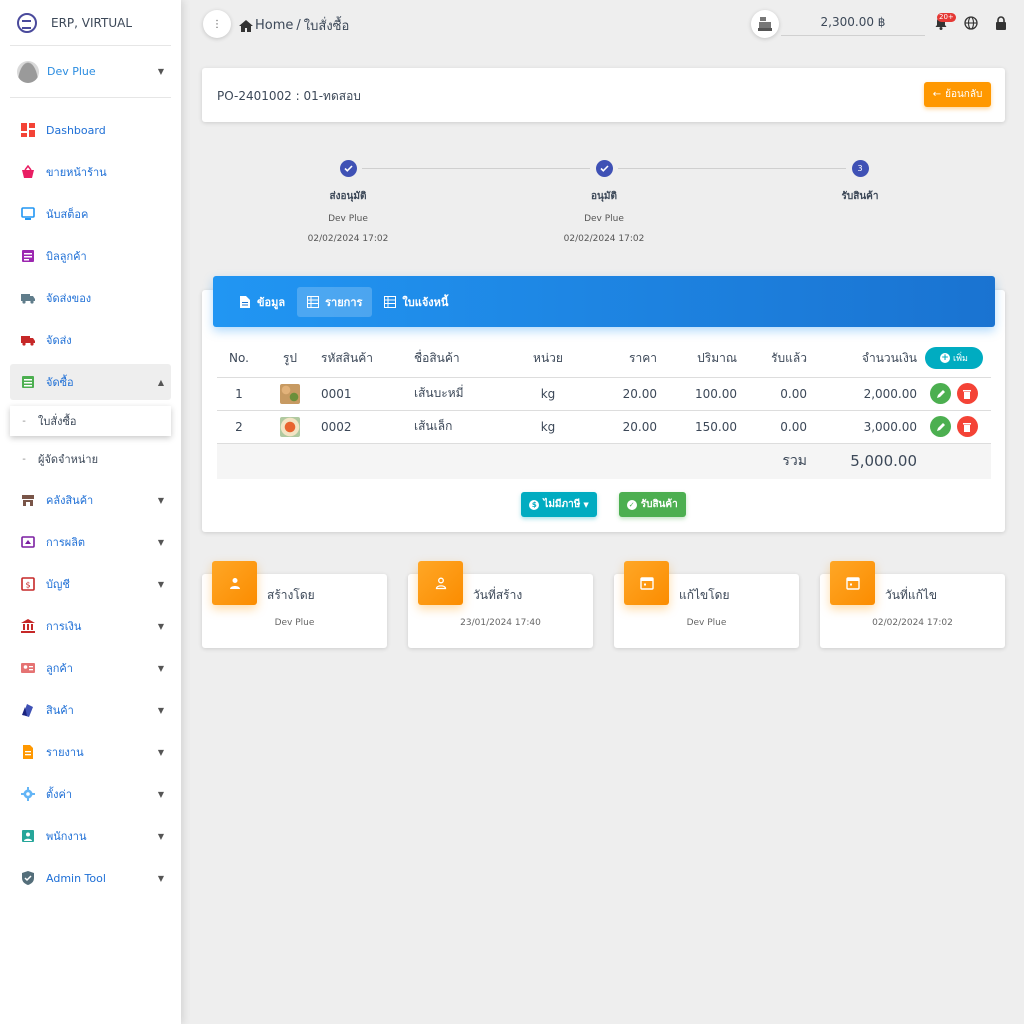  Describe the element at coordinates (90, 752) in the screenshot. I see `sidebar-item-reports: รายงาน ▼` at that location.